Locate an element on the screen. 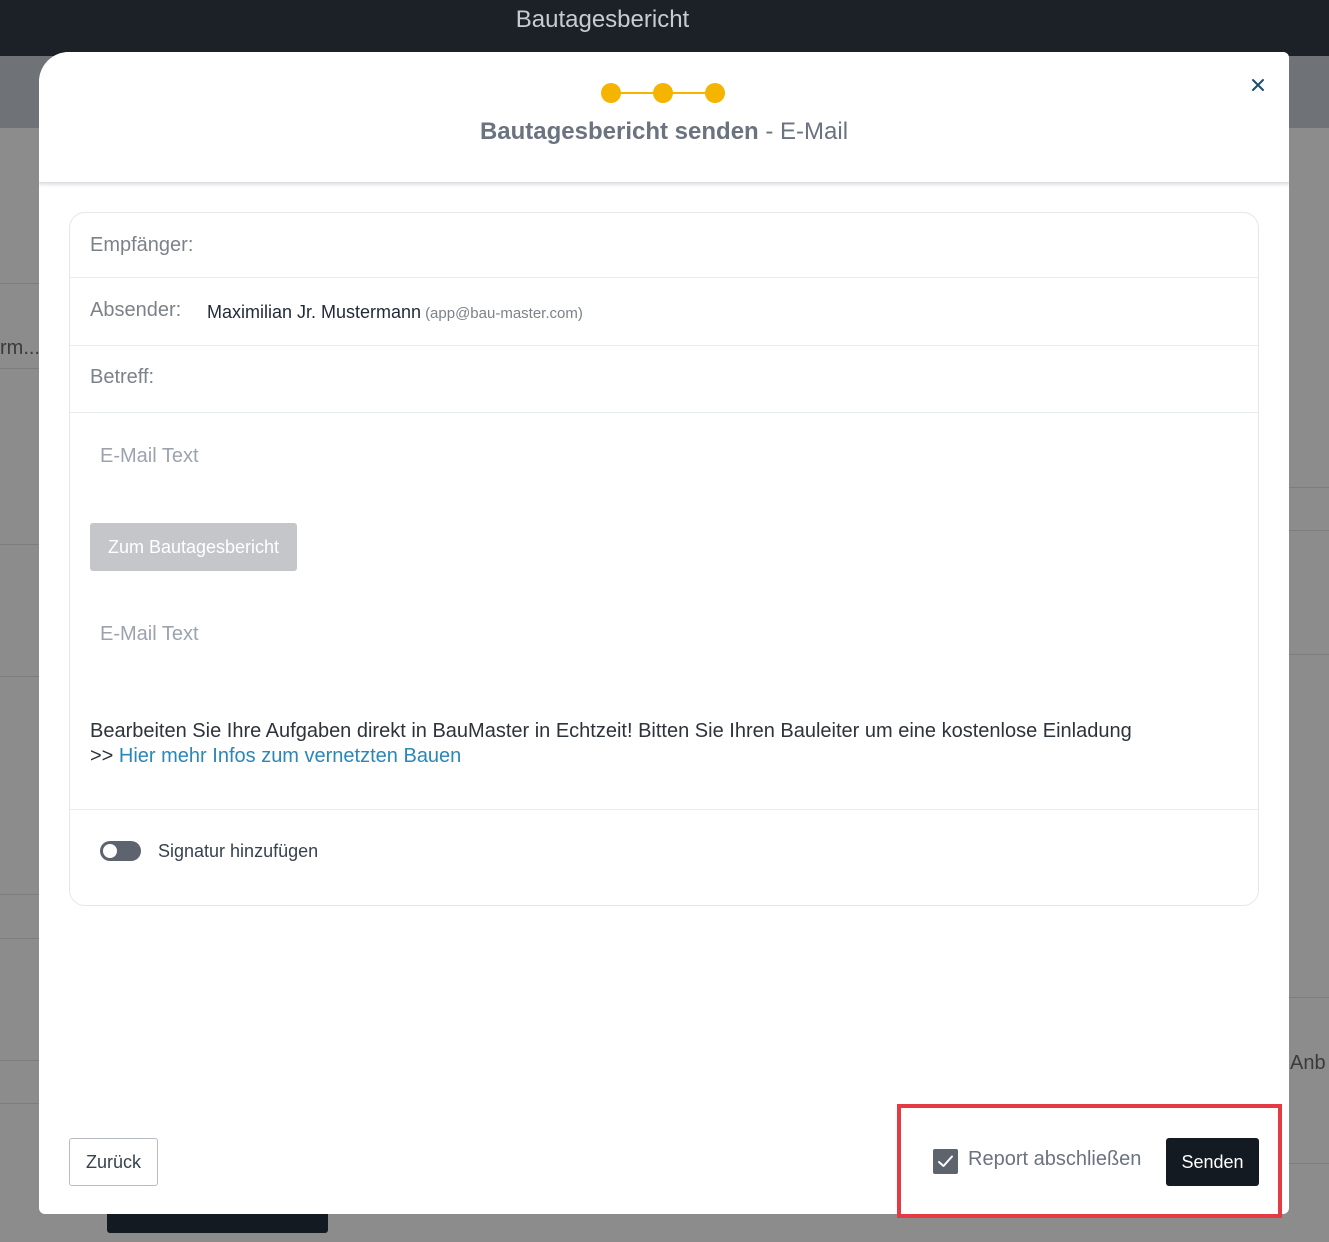 The width and height of the screenshot is (1329, 1242). subject-row: Betreff: is located at coordinates (664, 379).